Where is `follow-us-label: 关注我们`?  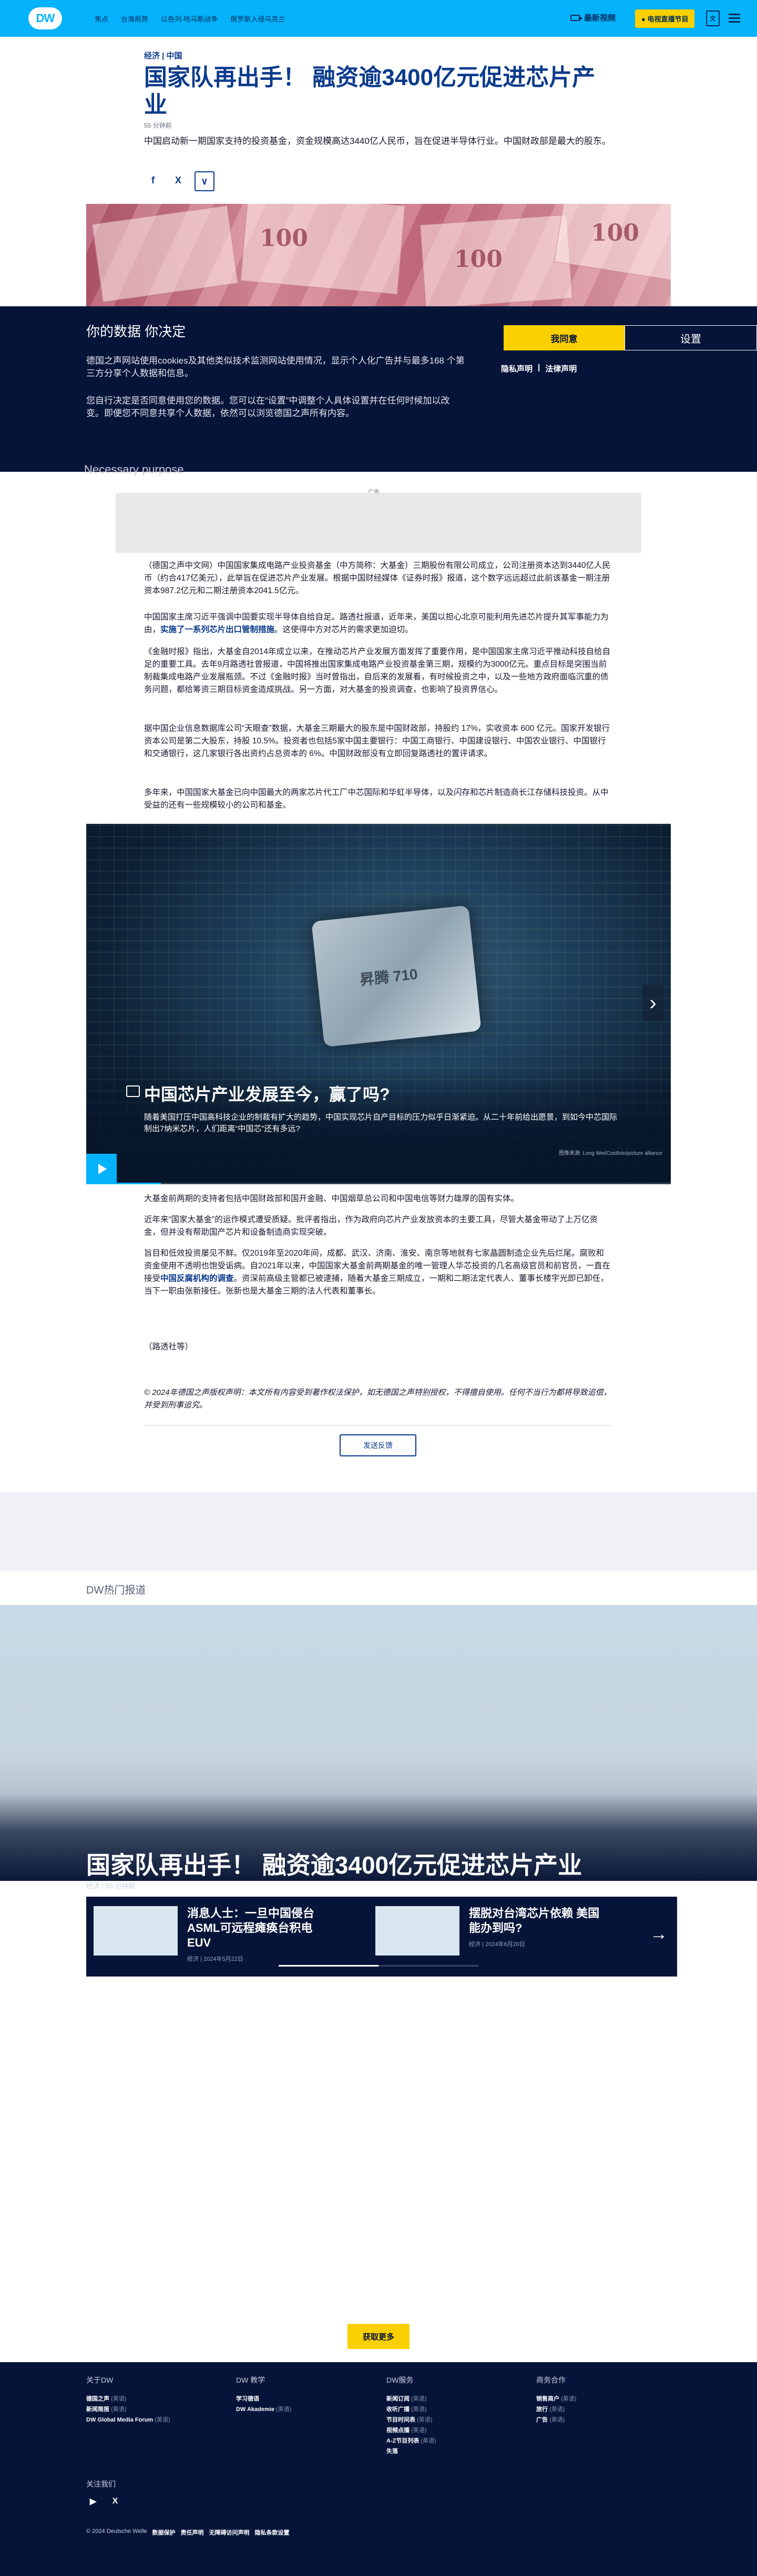 follow-us-label: 关注我们 is located at coordinates (101, 2484).